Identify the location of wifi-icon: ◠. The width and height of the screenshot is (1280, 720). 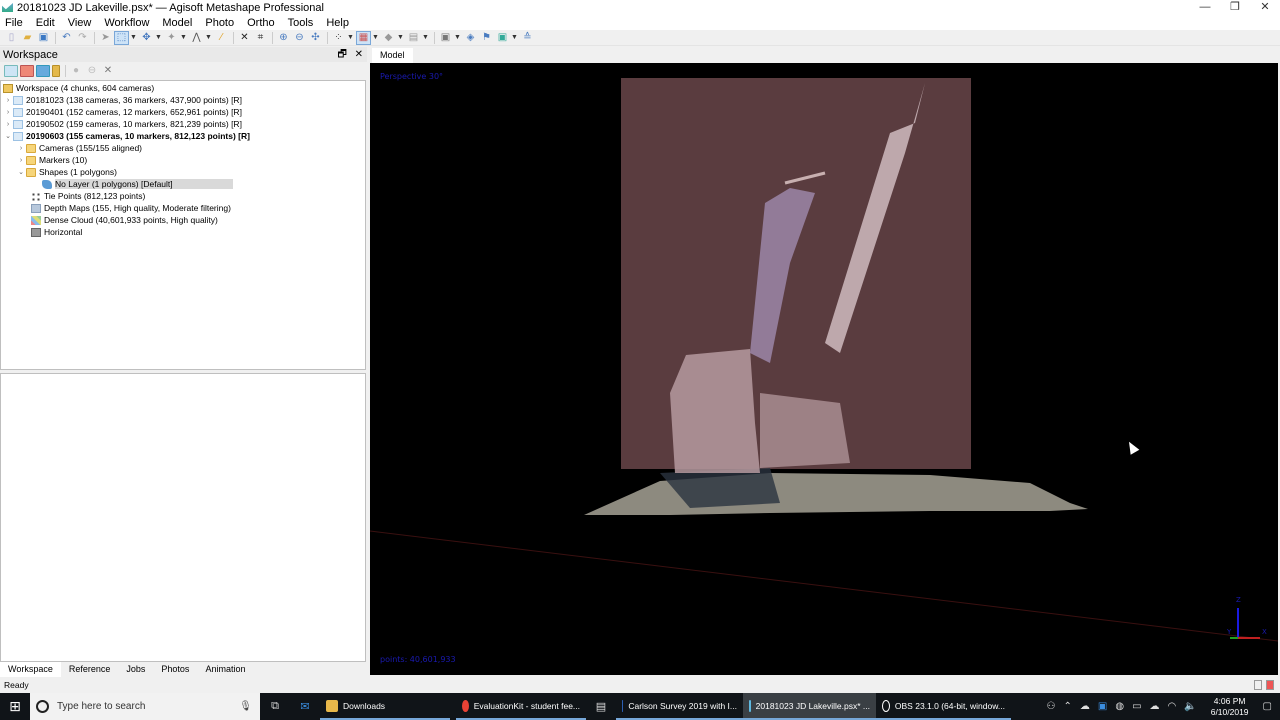
(1172, 706).